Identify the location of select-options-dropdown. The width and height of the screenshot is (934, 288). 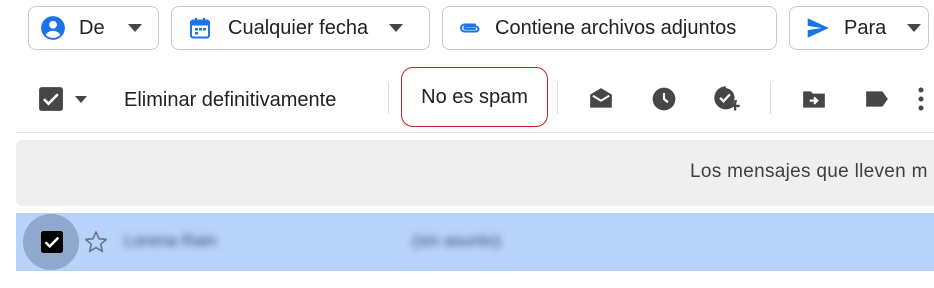
(81, 99).